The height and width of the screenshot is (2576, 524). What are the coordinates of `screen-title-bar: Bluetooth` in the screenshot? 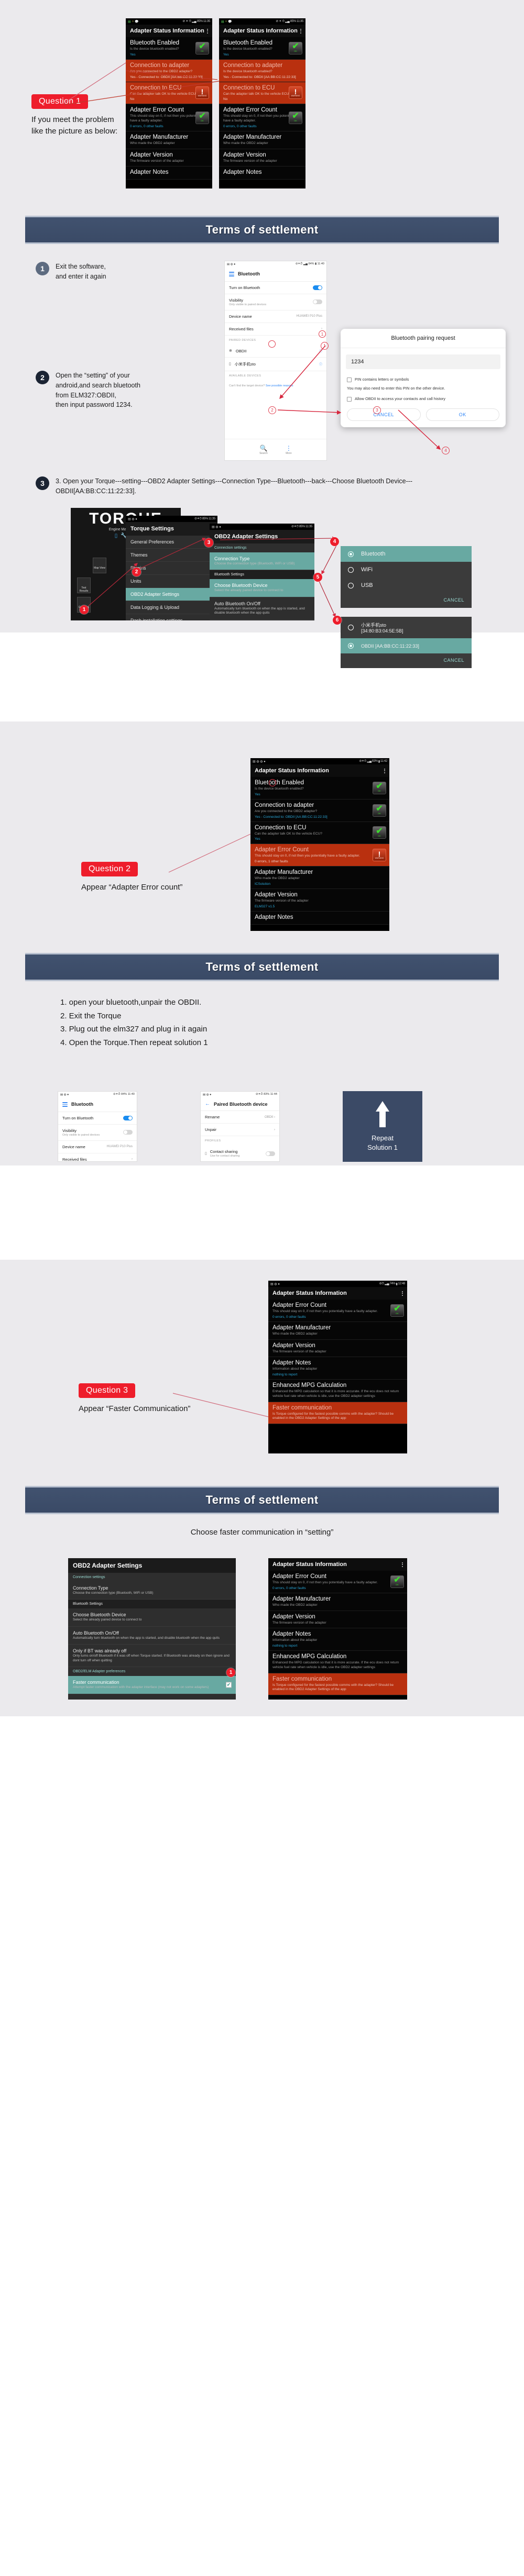 It's located at (275, 274).